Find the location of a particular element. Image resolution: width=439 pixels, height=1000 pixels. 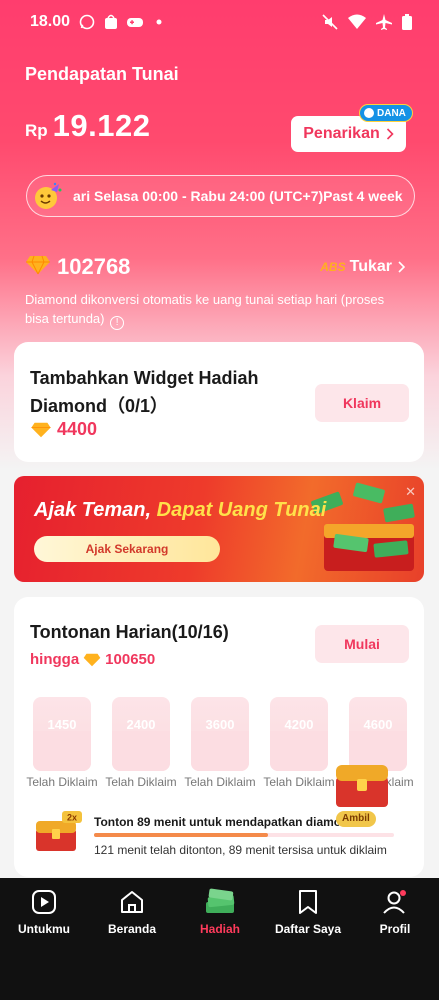

banner-title-part2: Dapat Uang Tunai is located at coordinates (241, 510).